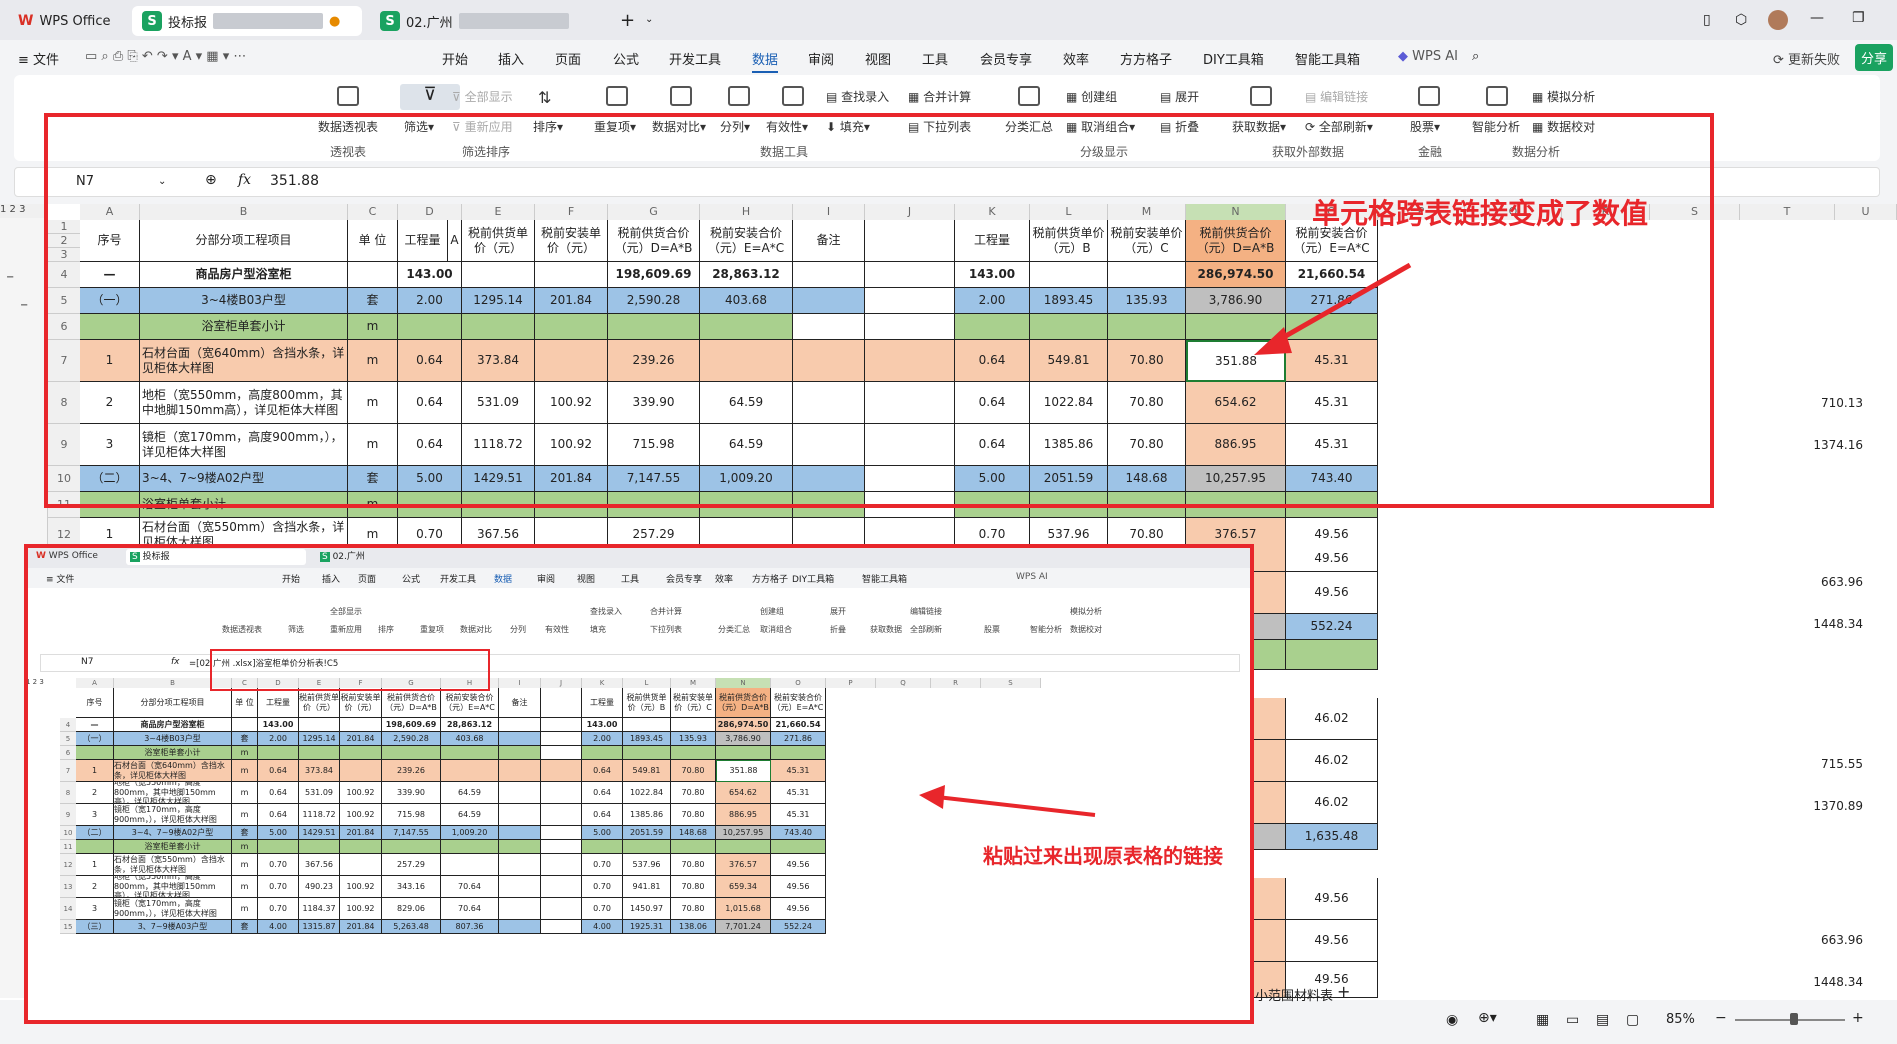 This screenshot has width=1897, height=1044. I want to click on cube-icon: ⬡, so click(1741, 20).